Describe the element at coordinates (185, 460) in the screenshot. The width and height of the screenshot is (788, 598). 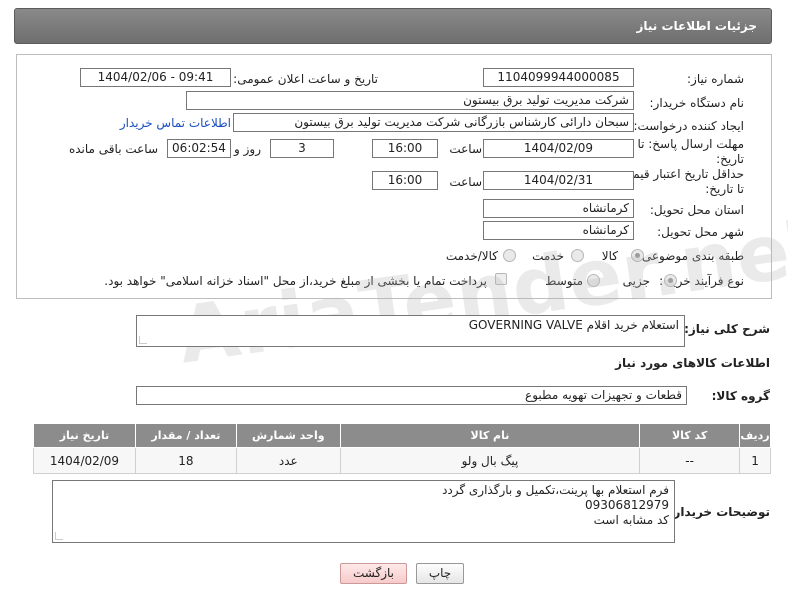
I see `cell-qty: 18` at that location.